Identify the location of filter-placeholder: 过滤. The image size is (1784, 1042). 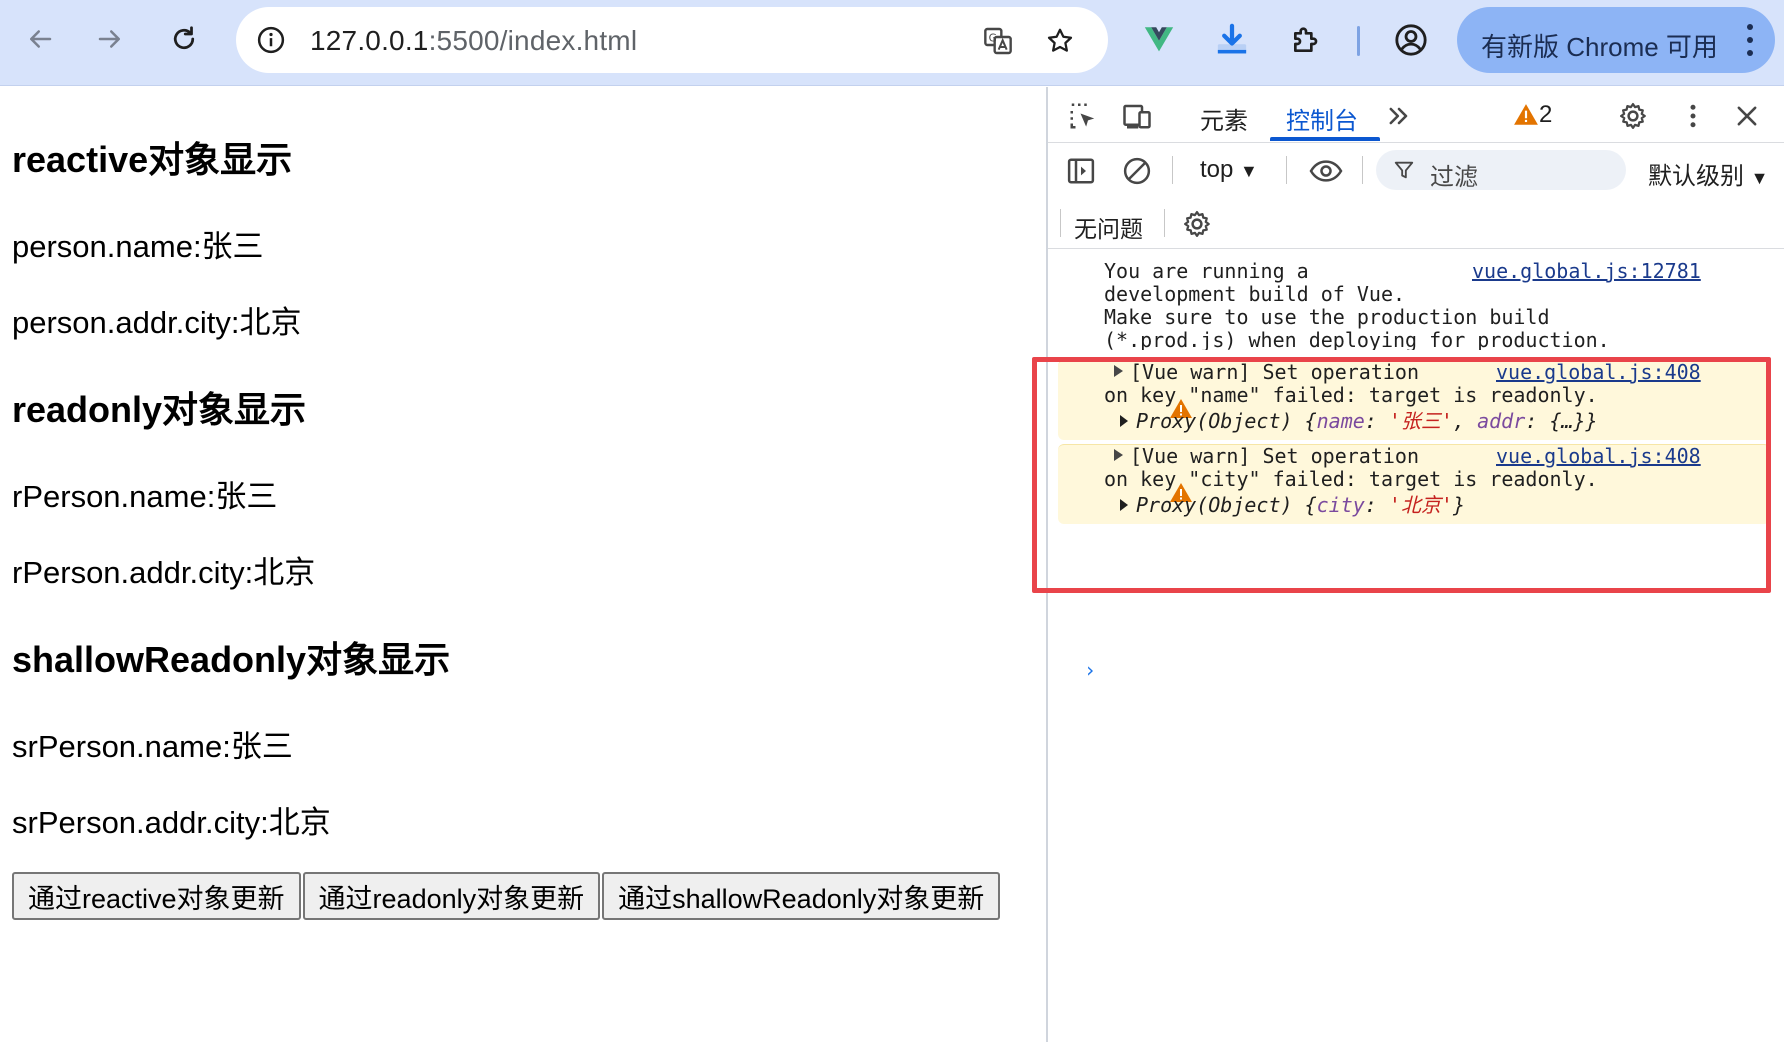
(1454, 177).